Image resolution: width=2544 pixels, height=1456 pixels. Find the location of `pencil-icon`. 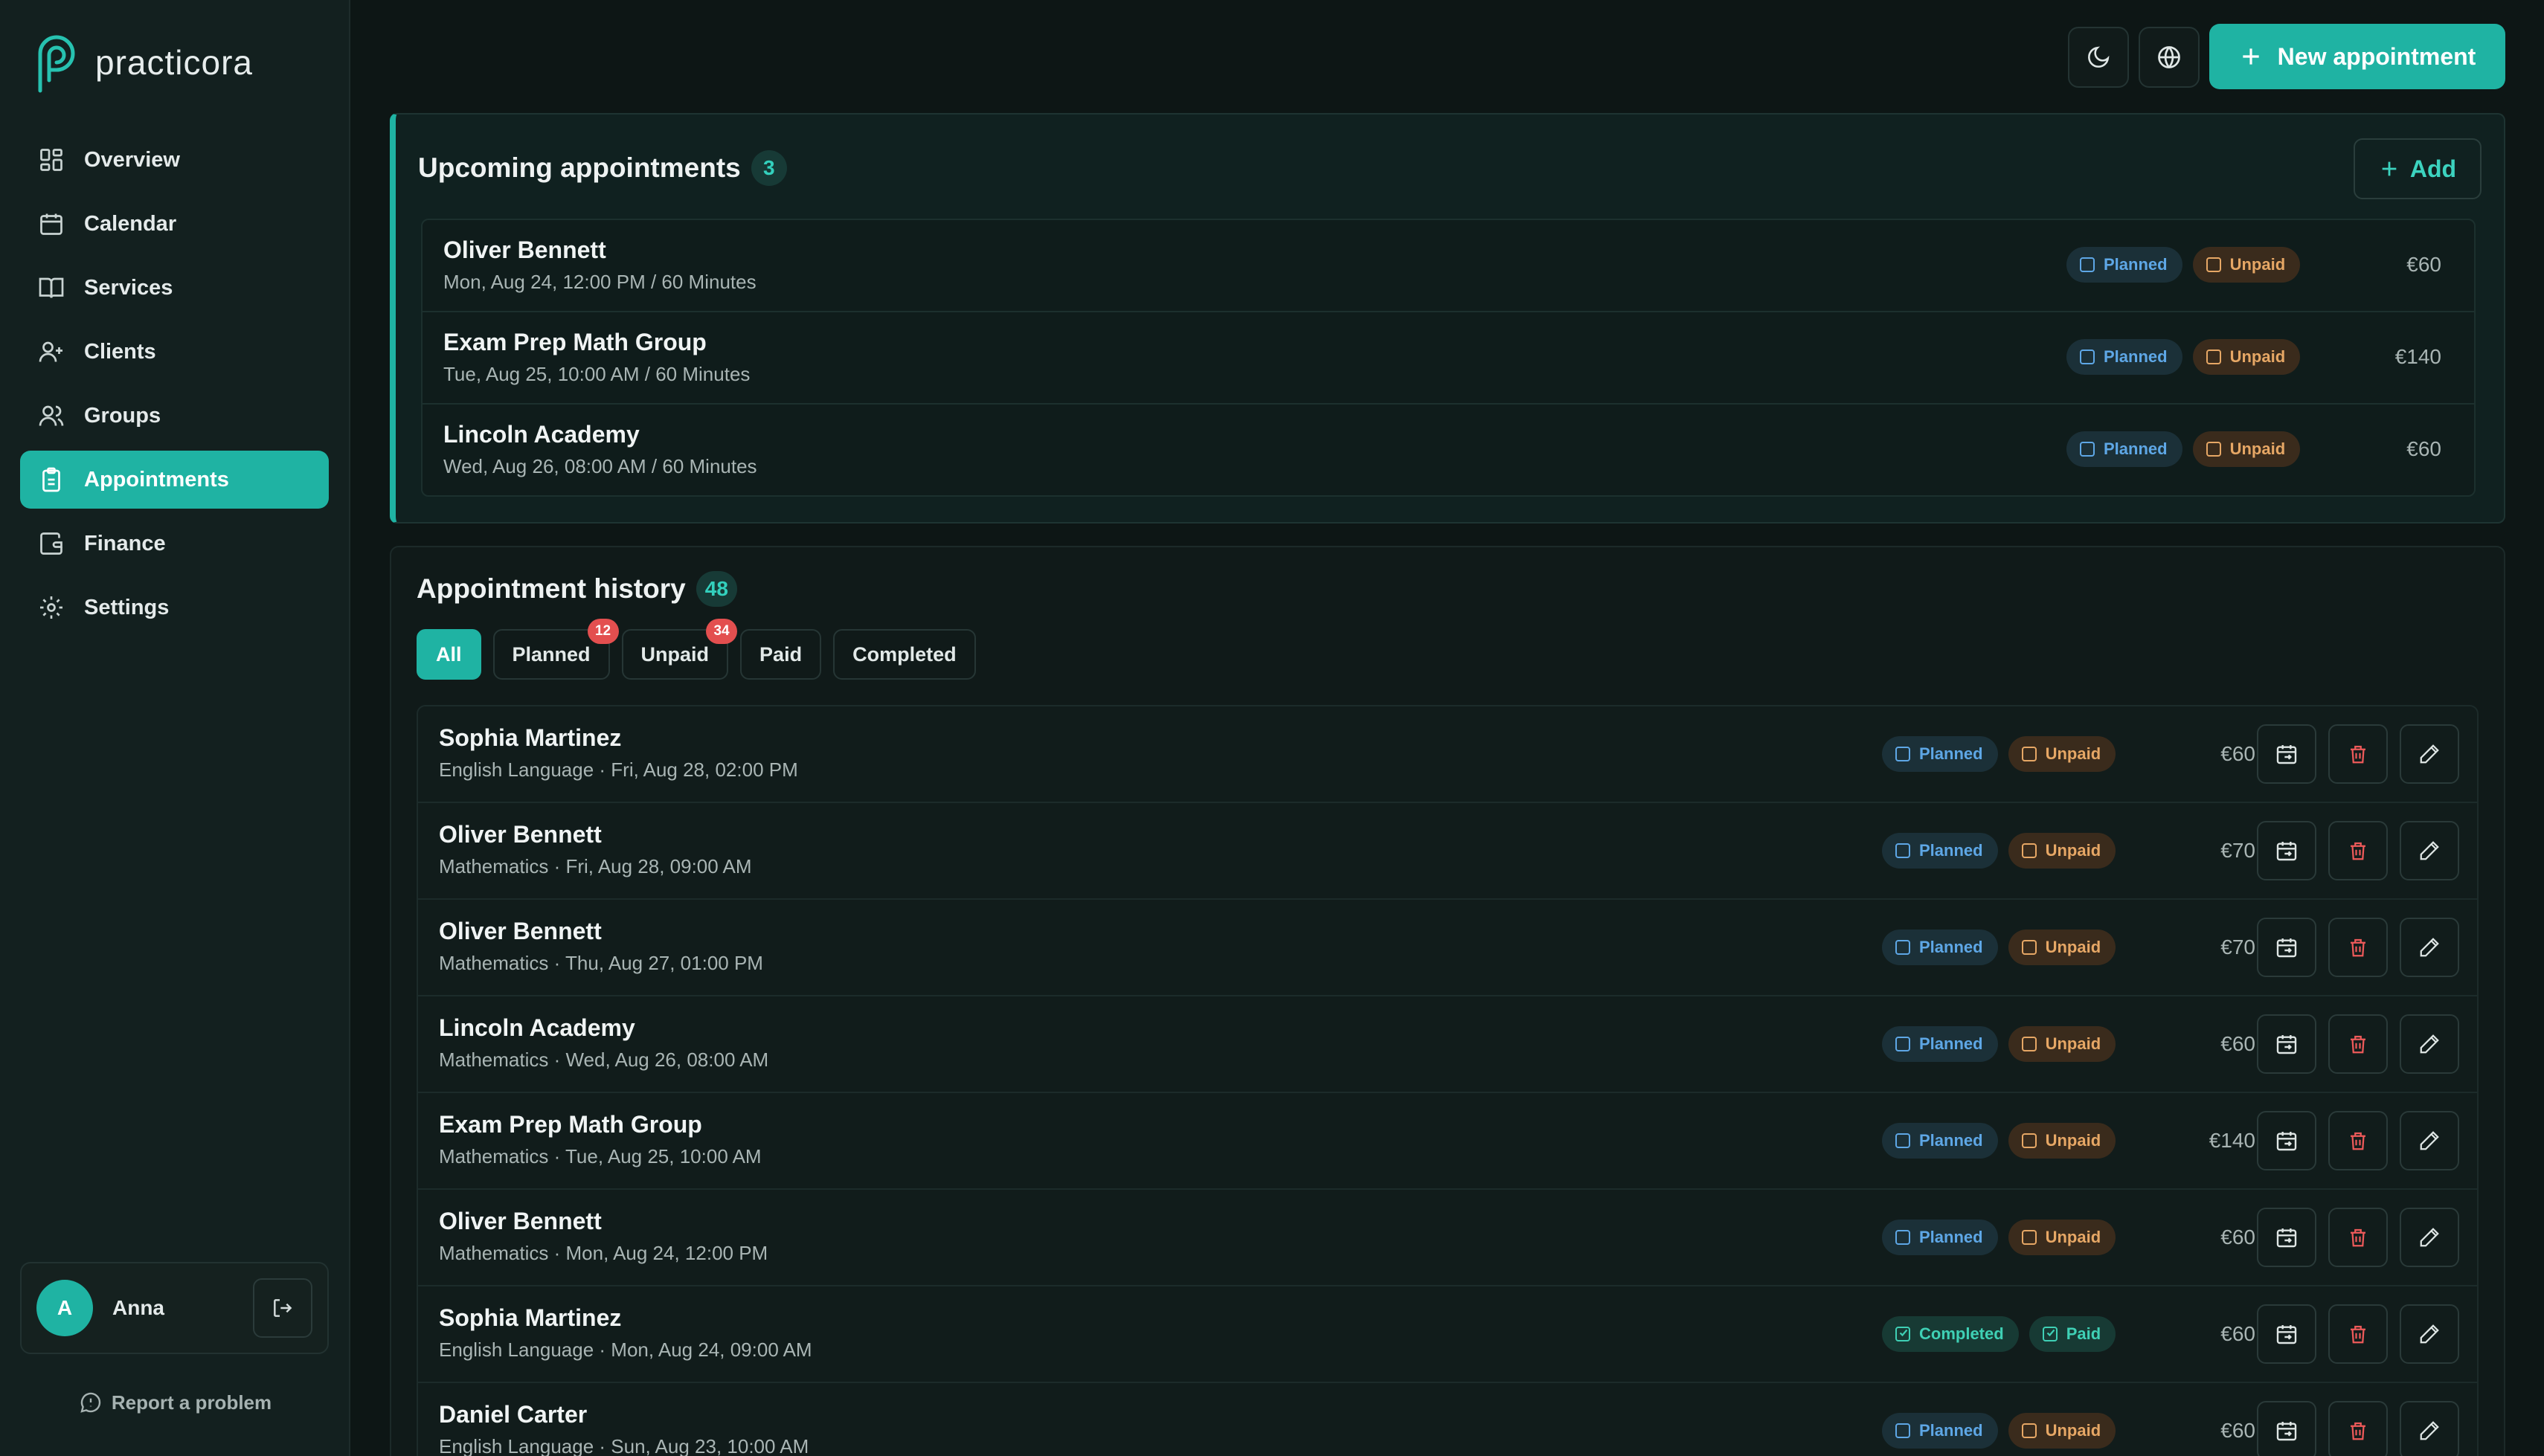

pencil-icon is located at coordinates (2429, 1334).